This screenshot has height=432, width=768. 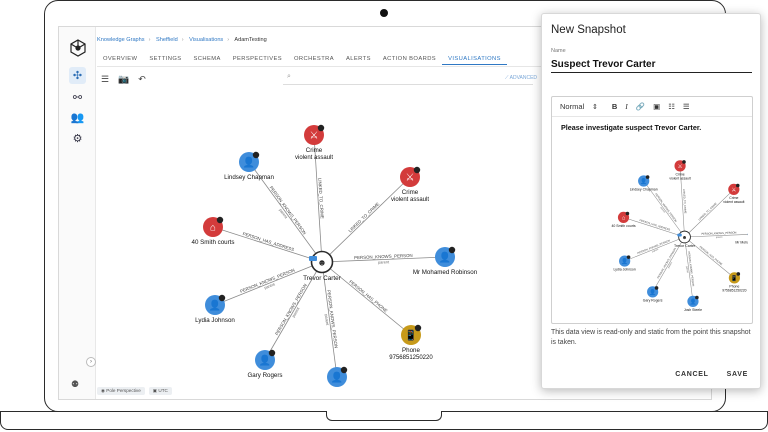 What do you see at coordinates (651, 66) in the screenshot?
I see `snapshot-name-input: Suspect Trevor Carter` at bounding box center [651, 66].